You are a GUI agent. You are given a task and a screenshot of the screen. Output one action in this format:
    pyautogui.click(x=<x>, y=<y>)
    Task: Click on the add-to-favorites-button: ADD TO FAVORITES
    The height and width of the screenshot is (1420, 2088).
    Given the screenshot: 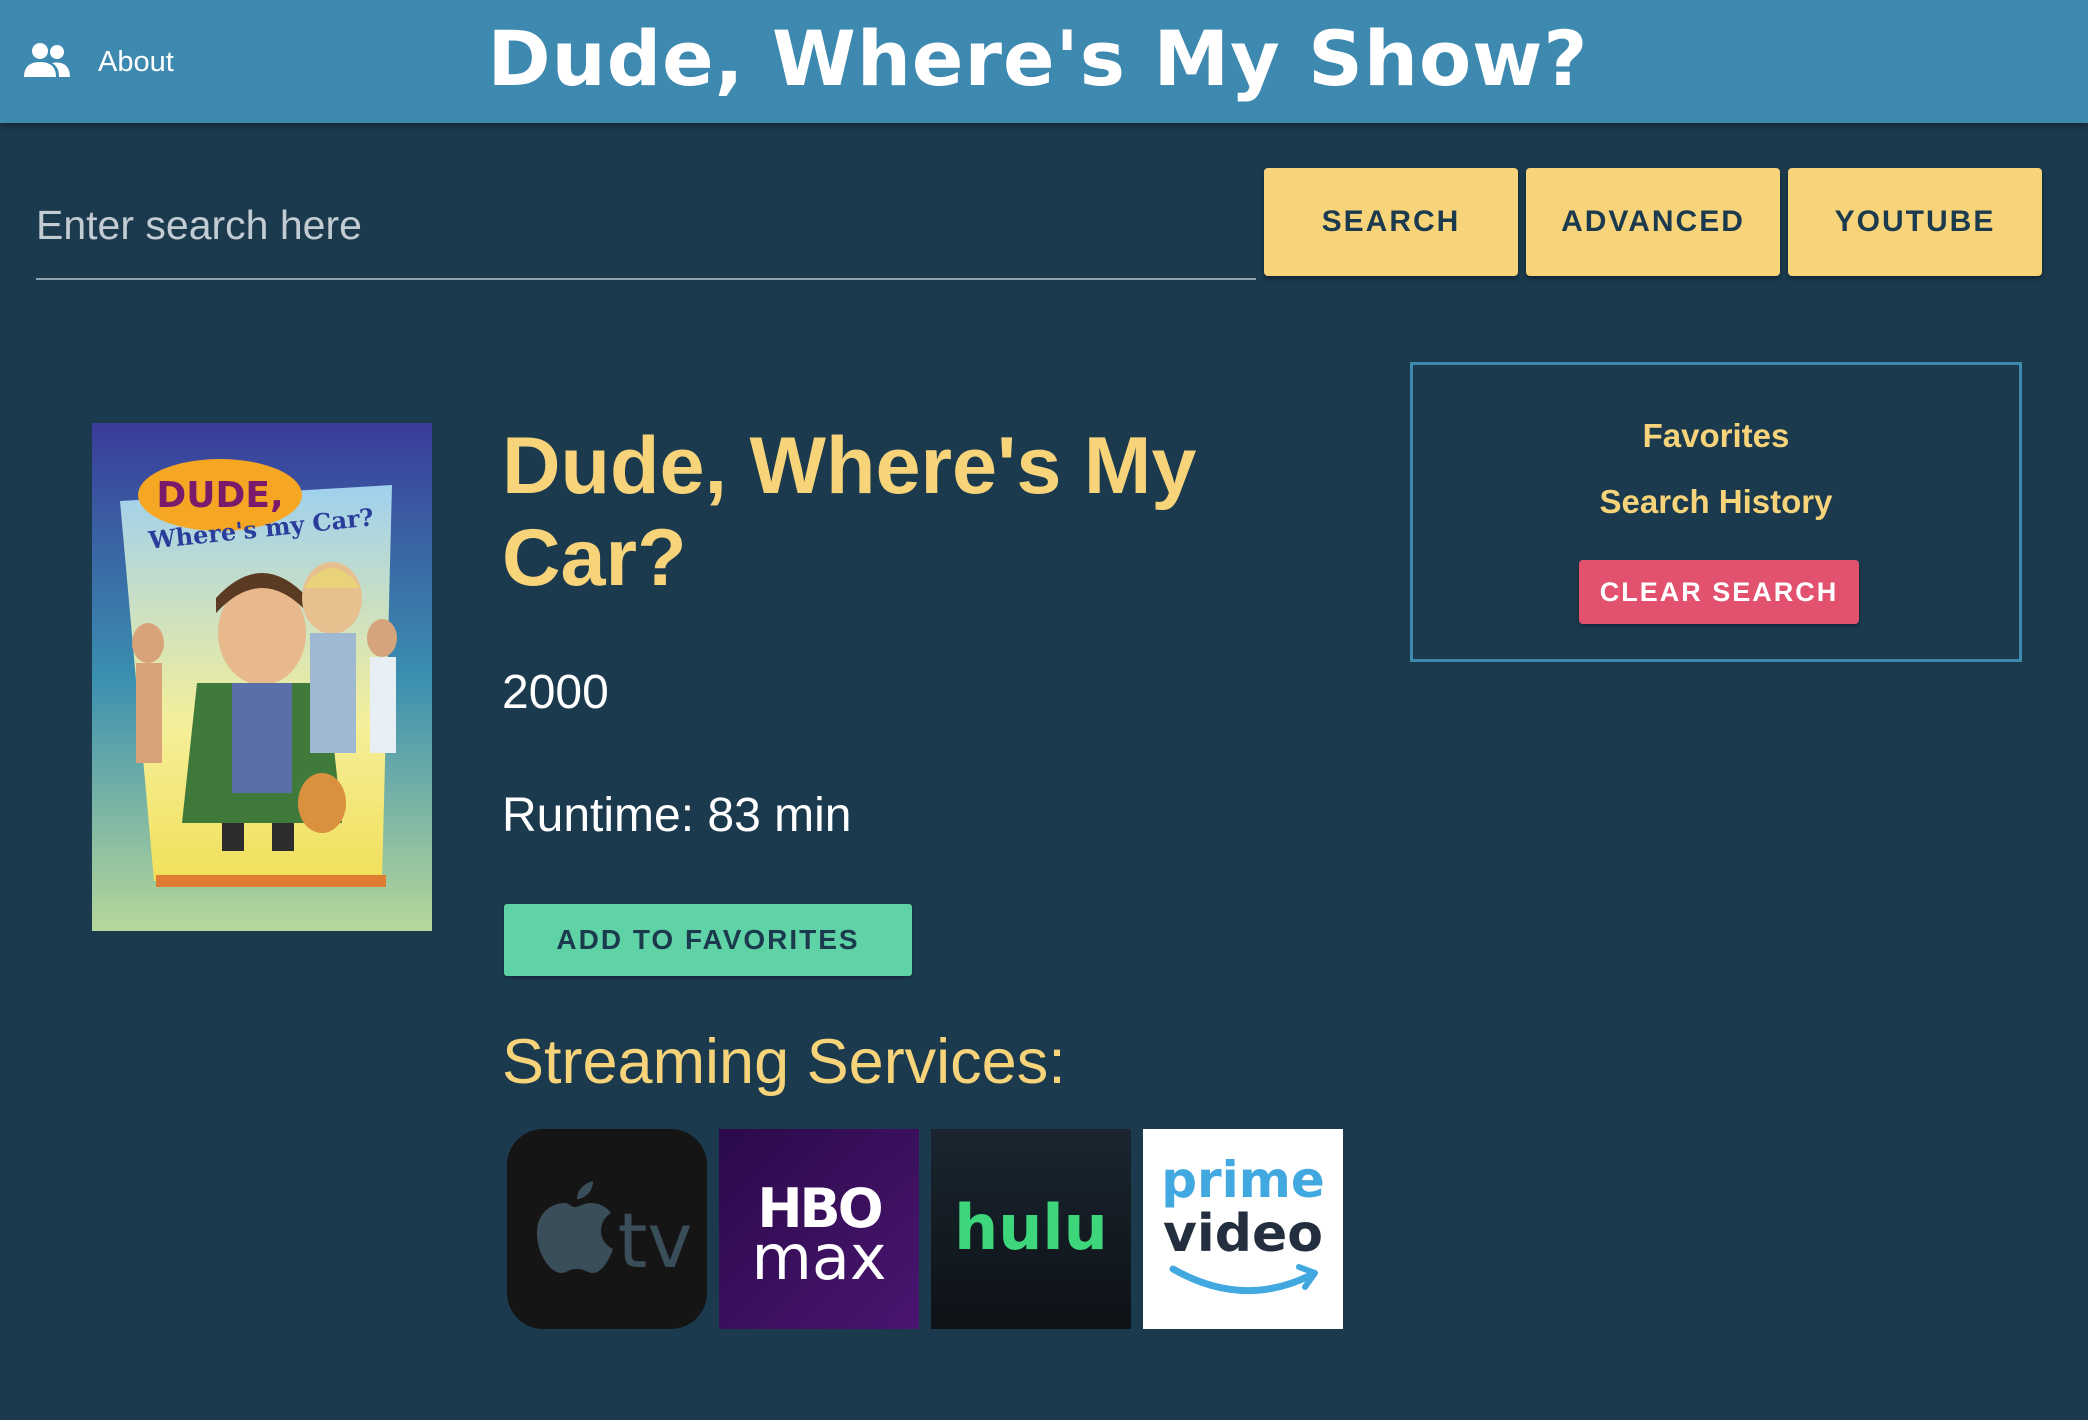 What is the action you would take?
    pyautogui.click(x=708, y=940)
    